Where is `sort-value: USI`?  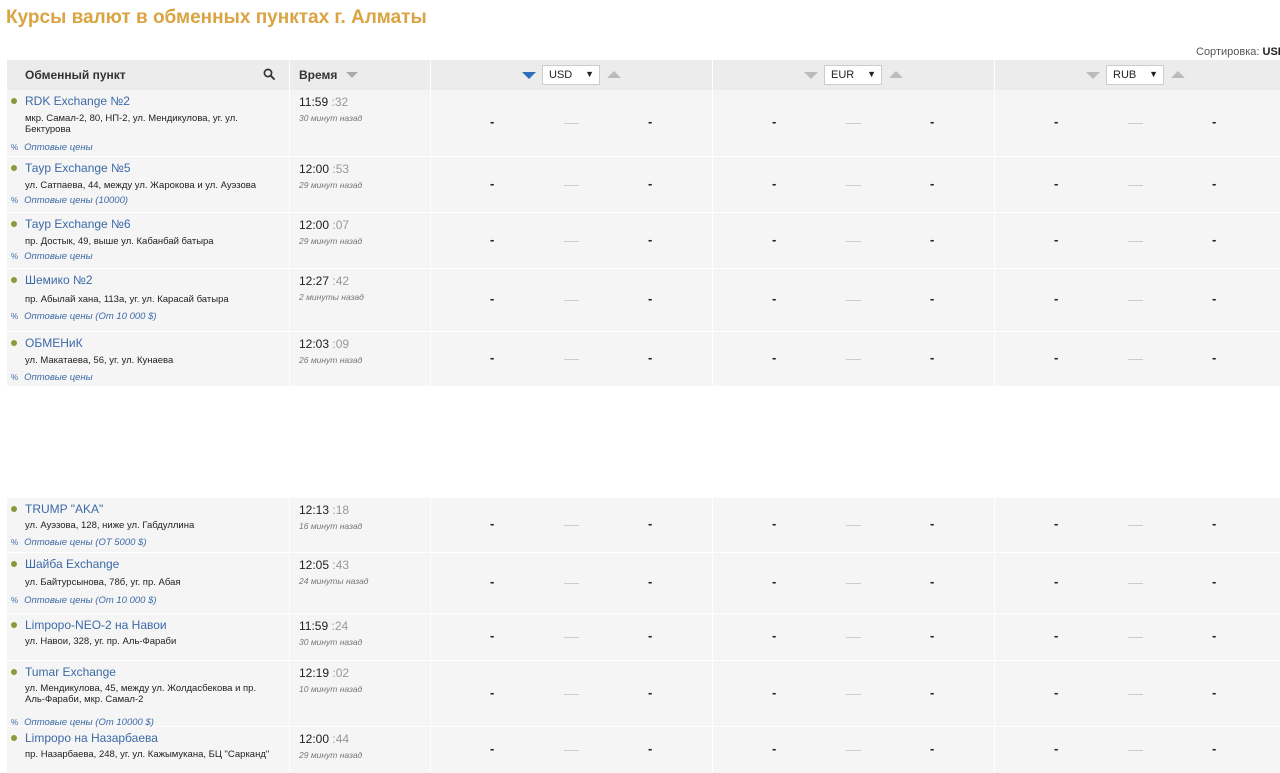
sort-value: USI is located at coordinates (1271, 52).